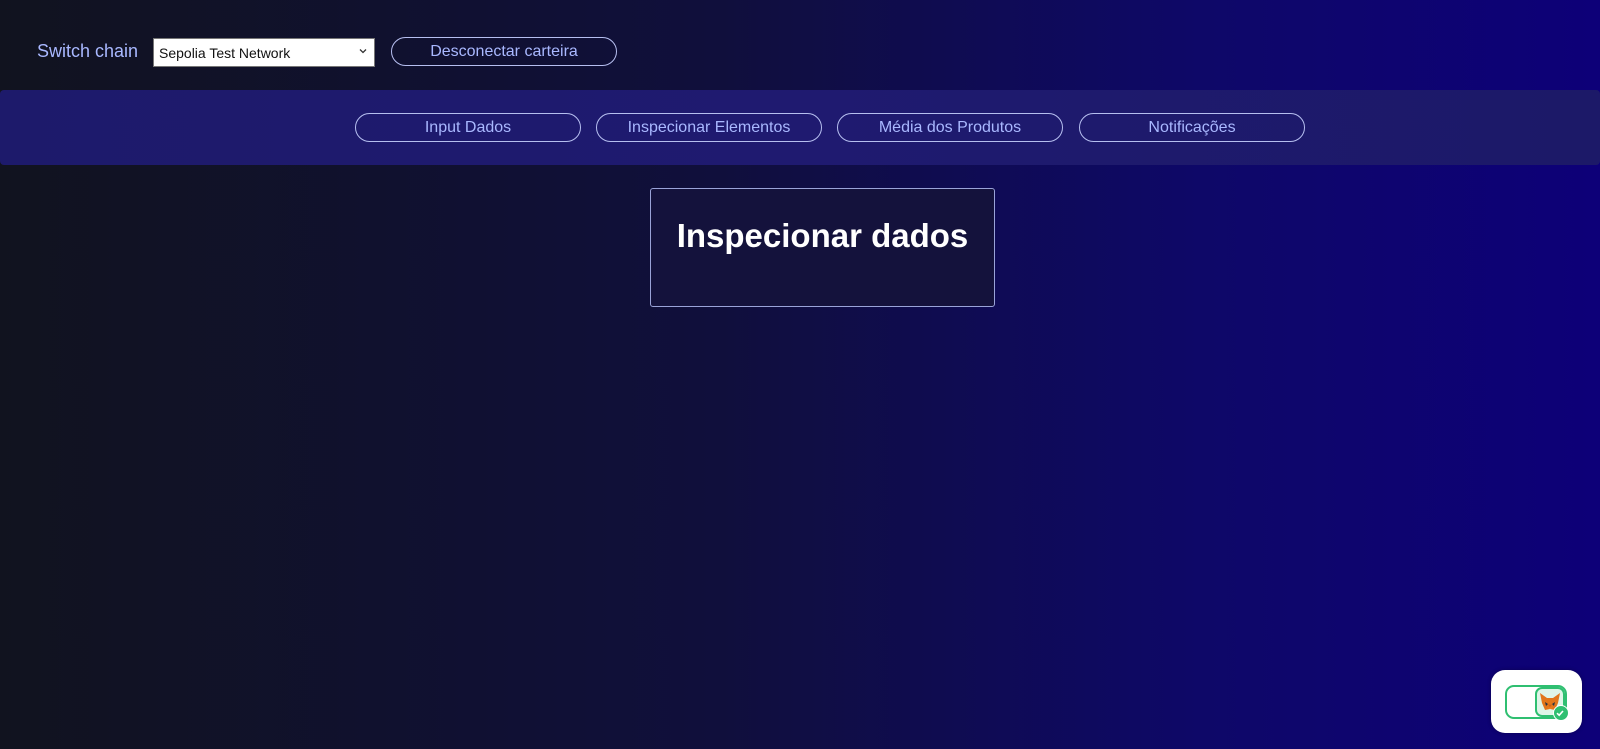  Describe the element at coordinates (225, 52) in the screenshot. I see `chain-select-value: Sepolia Test Network` at that location.